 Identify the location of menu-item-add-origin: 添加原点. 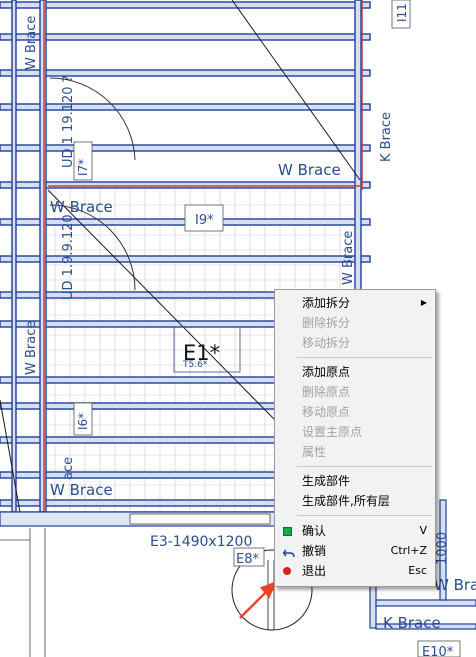
(355, 372).